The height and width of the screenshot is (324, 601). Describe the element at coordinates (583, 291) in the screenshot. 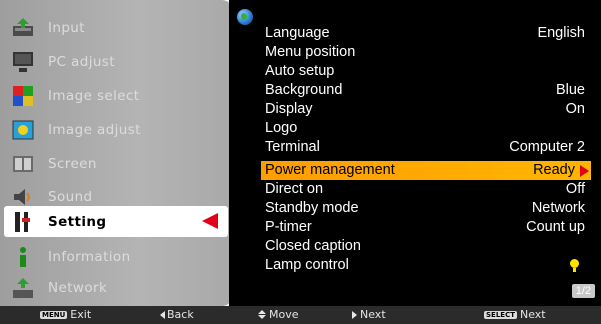

I see `page-indicator: 1/2` at that location.